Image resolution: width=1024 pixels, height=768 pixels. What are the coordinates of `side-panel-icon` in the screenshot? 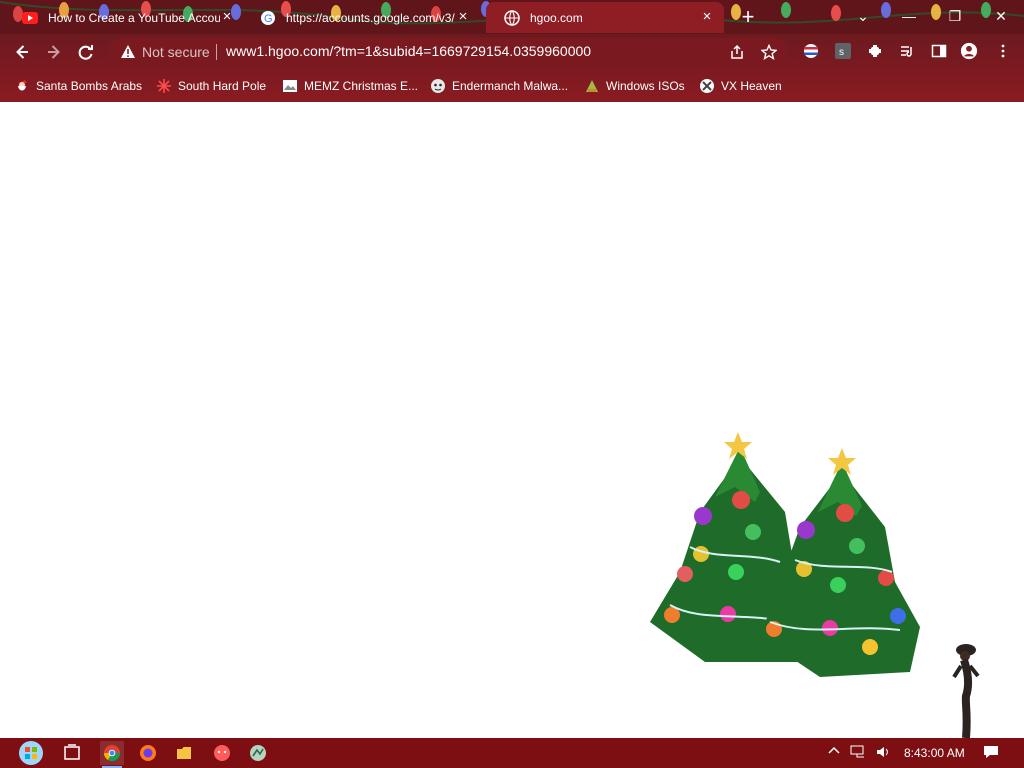 It's located at (939, 51).